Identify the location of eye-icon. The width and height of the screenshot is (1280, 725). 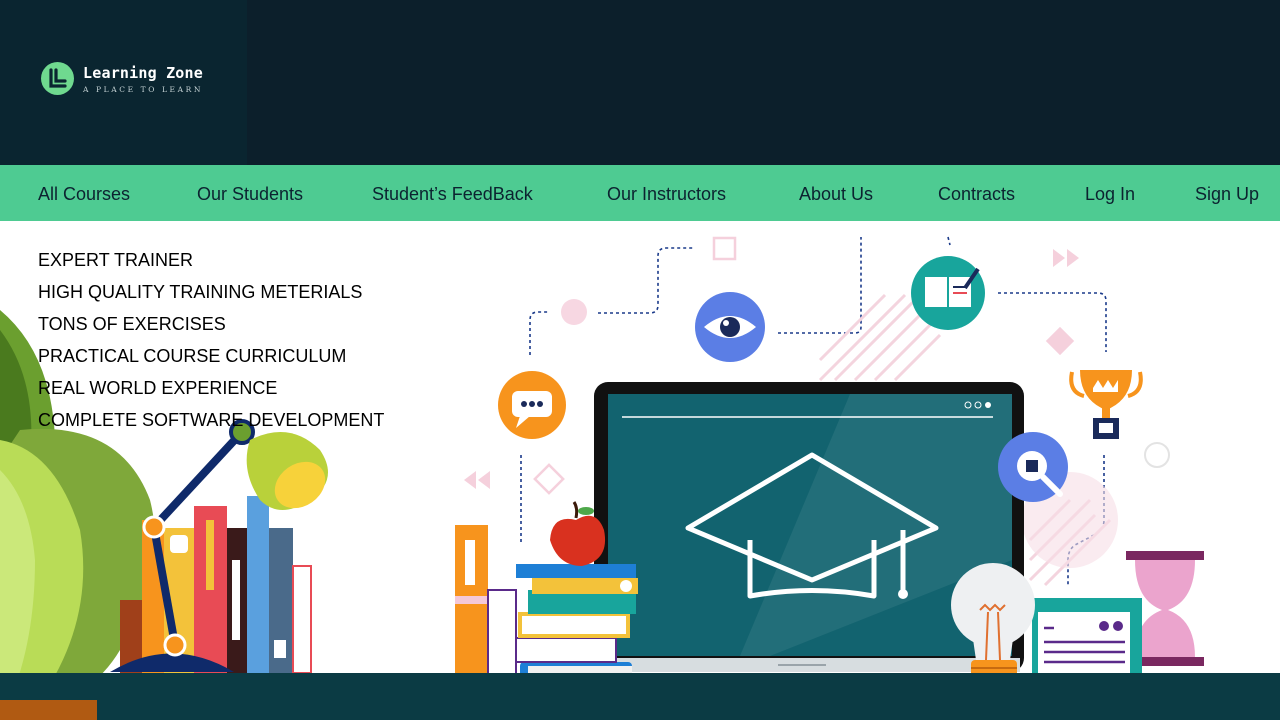
(730, 327).